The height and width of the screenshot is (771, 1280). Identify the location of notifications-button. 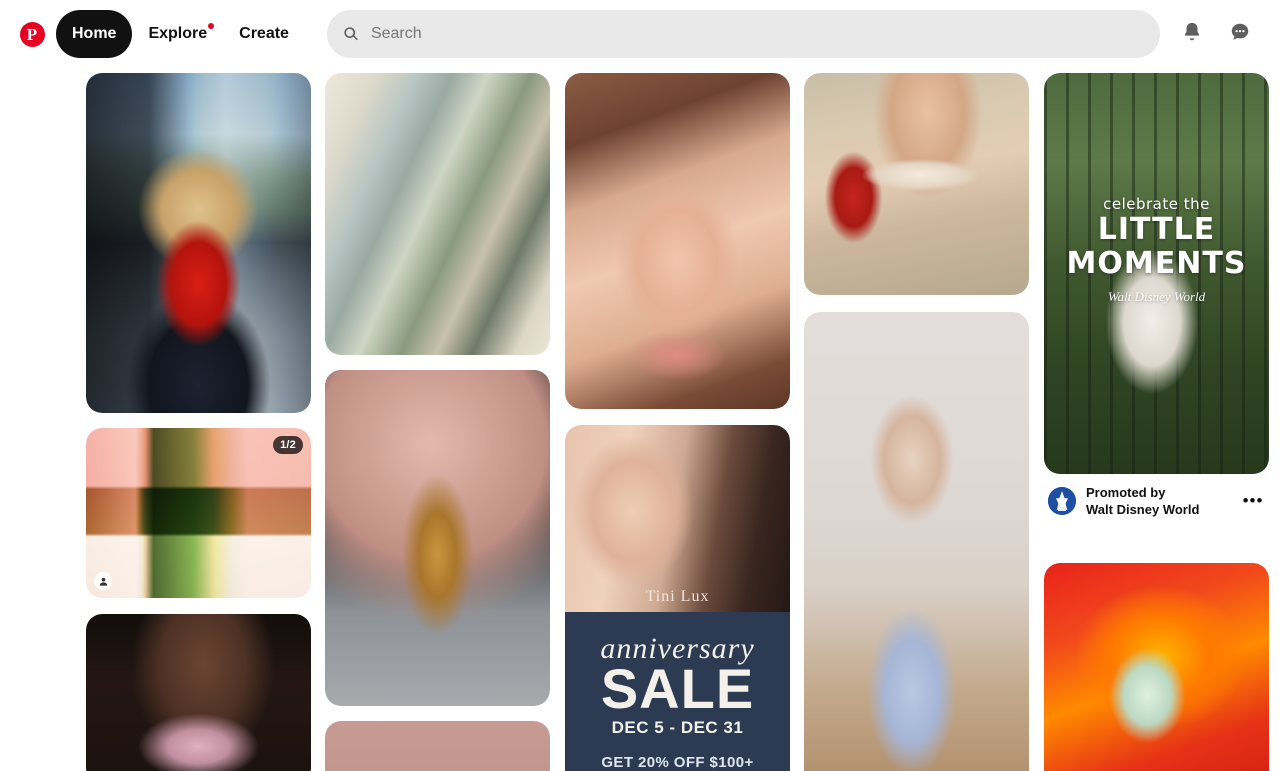
(1192, 34).